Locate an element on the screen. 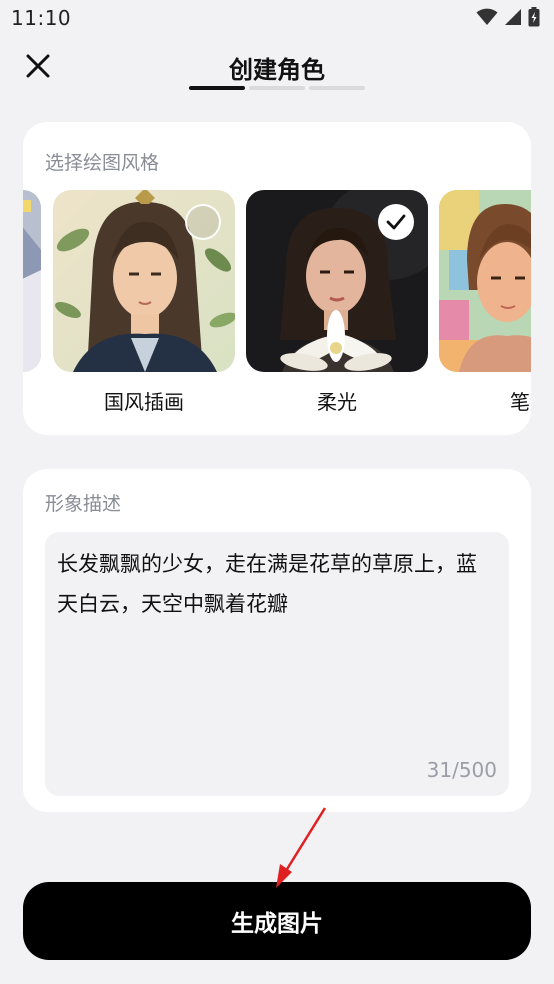 This screenshot has height=984, width=554. style-thumbnail is located at coordinates (32, 281).